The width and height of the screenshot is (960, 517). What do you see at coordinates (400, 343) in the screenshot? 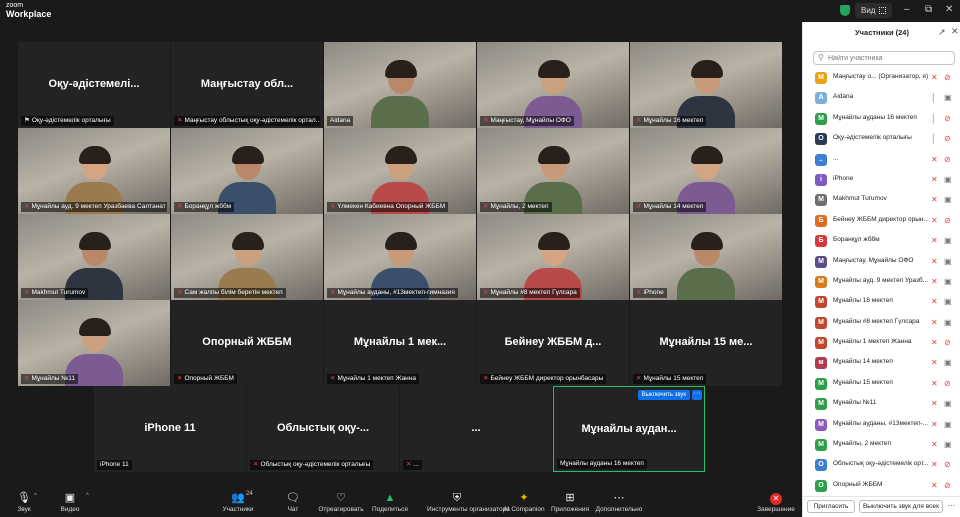
I see `video-tile: Мұнайлы 1 мек... ✕ Мұнайлы 1 мектеп Жанна` at bounding box center [400, 343].